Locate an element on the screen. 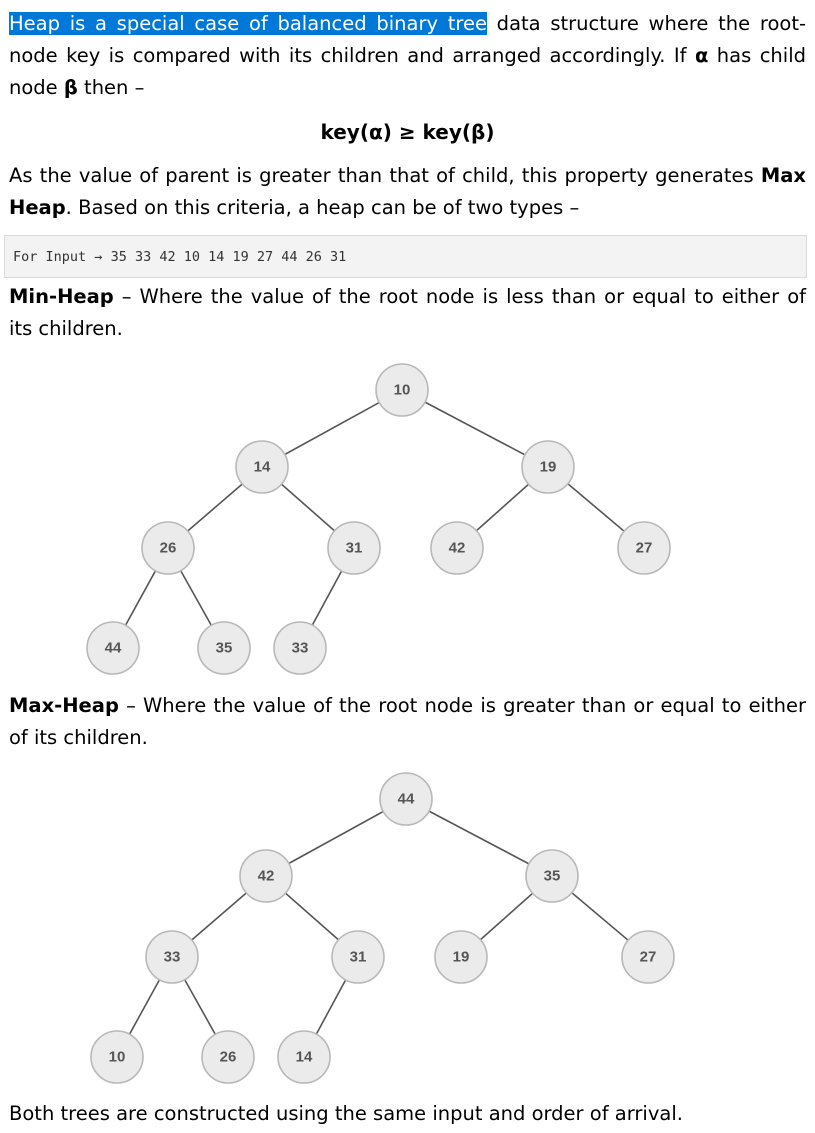 The image size is (815, 1133). arrow-icon: → is located at coordinates (98, 257).